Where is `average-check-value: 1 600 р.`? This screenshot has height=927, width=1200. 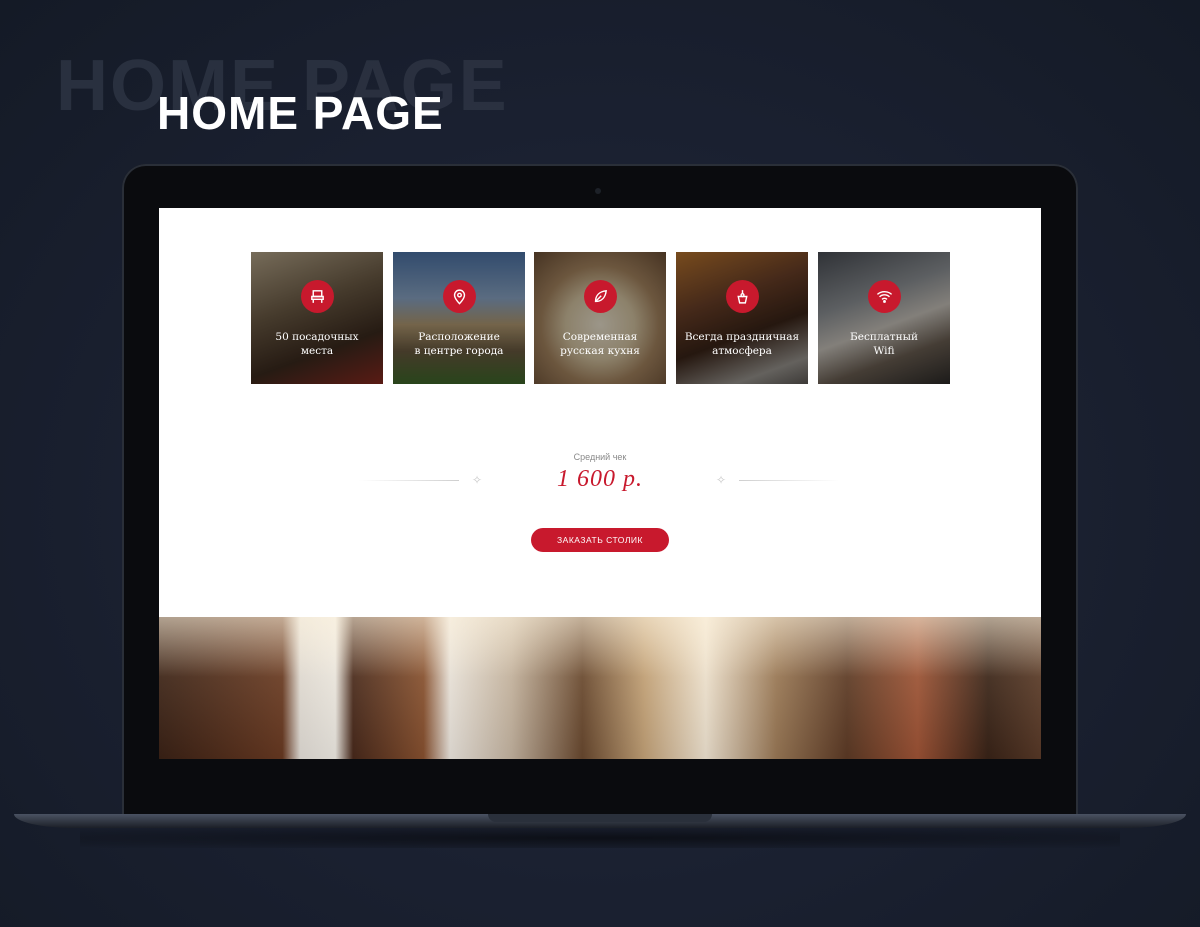 average-check-value: 1 600 р. is located at coordinates (600, 479).